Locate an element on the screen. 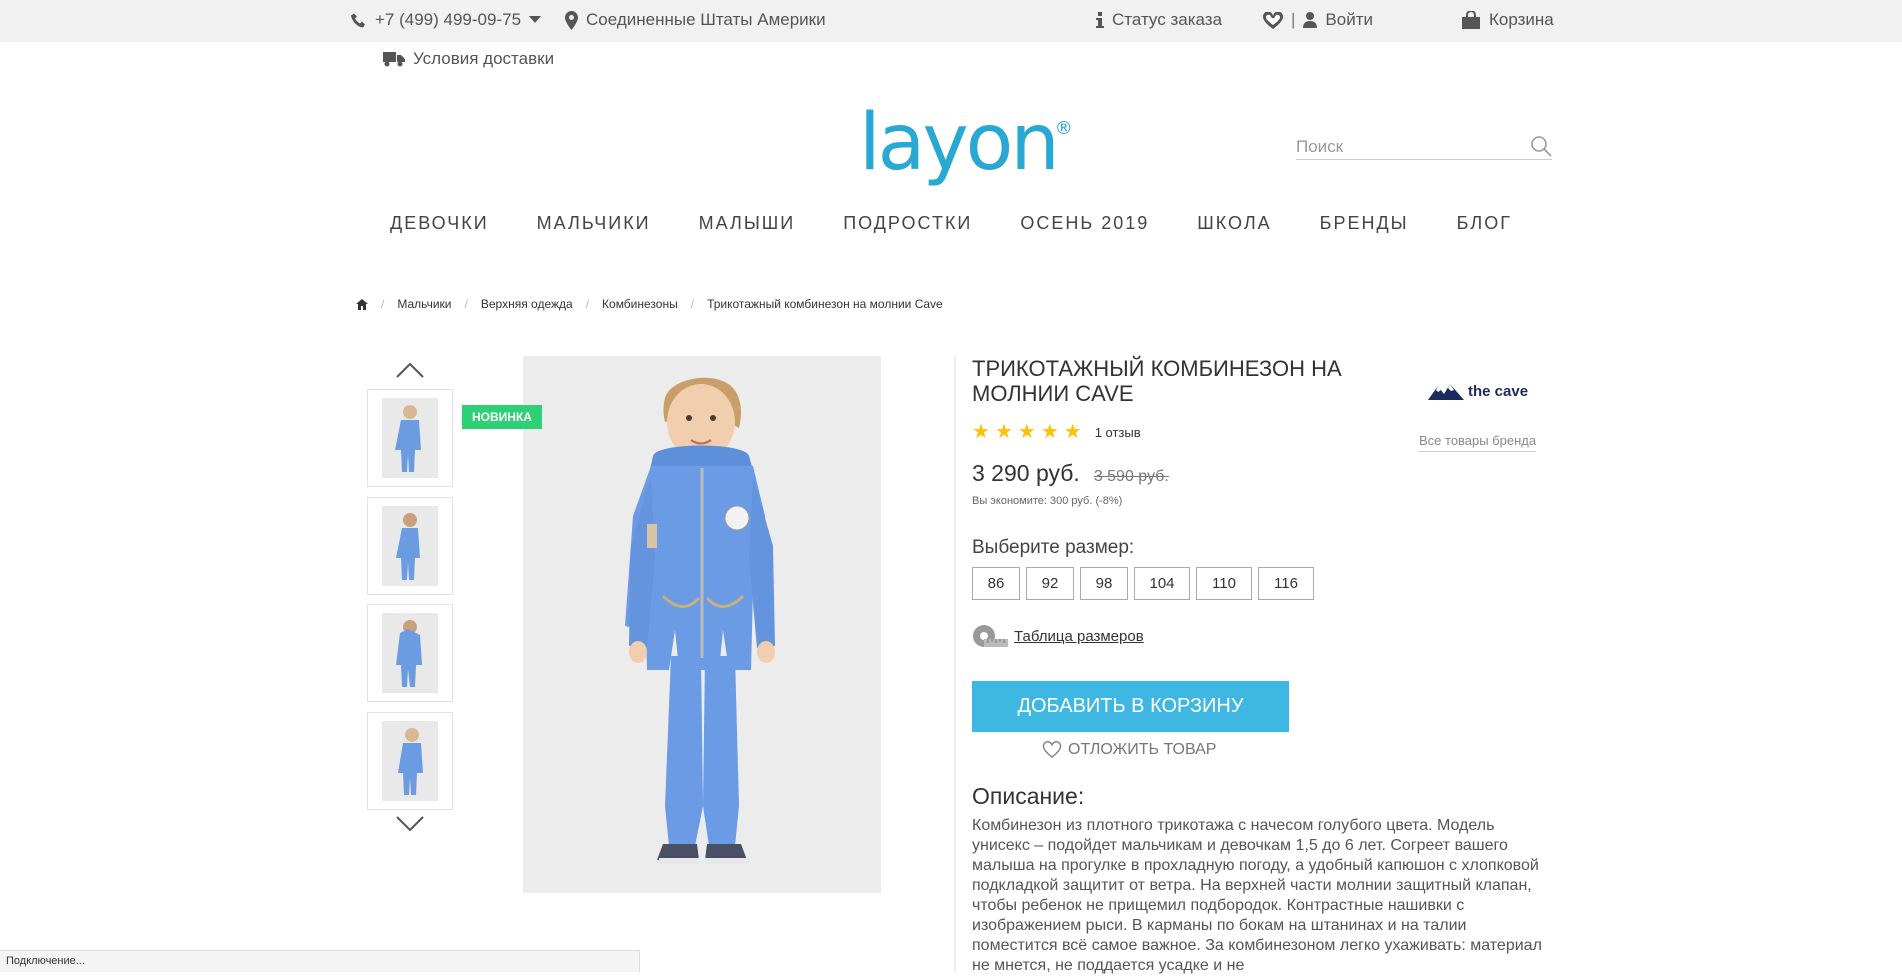 Image resolution: width=1902 pixels, height=976 pixels. country-selector: Соединенные Штаты Америки is located at coordinates (695, 20).